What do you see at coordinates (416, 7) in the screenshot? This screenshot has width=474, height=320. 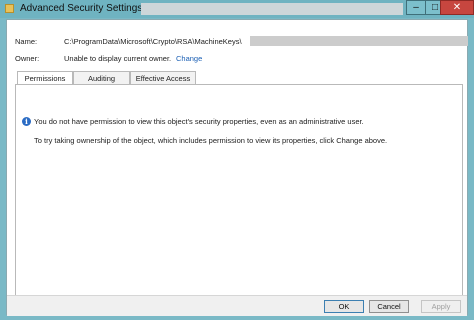 I see `minimize-button: –` at bounding box center [416, 7].